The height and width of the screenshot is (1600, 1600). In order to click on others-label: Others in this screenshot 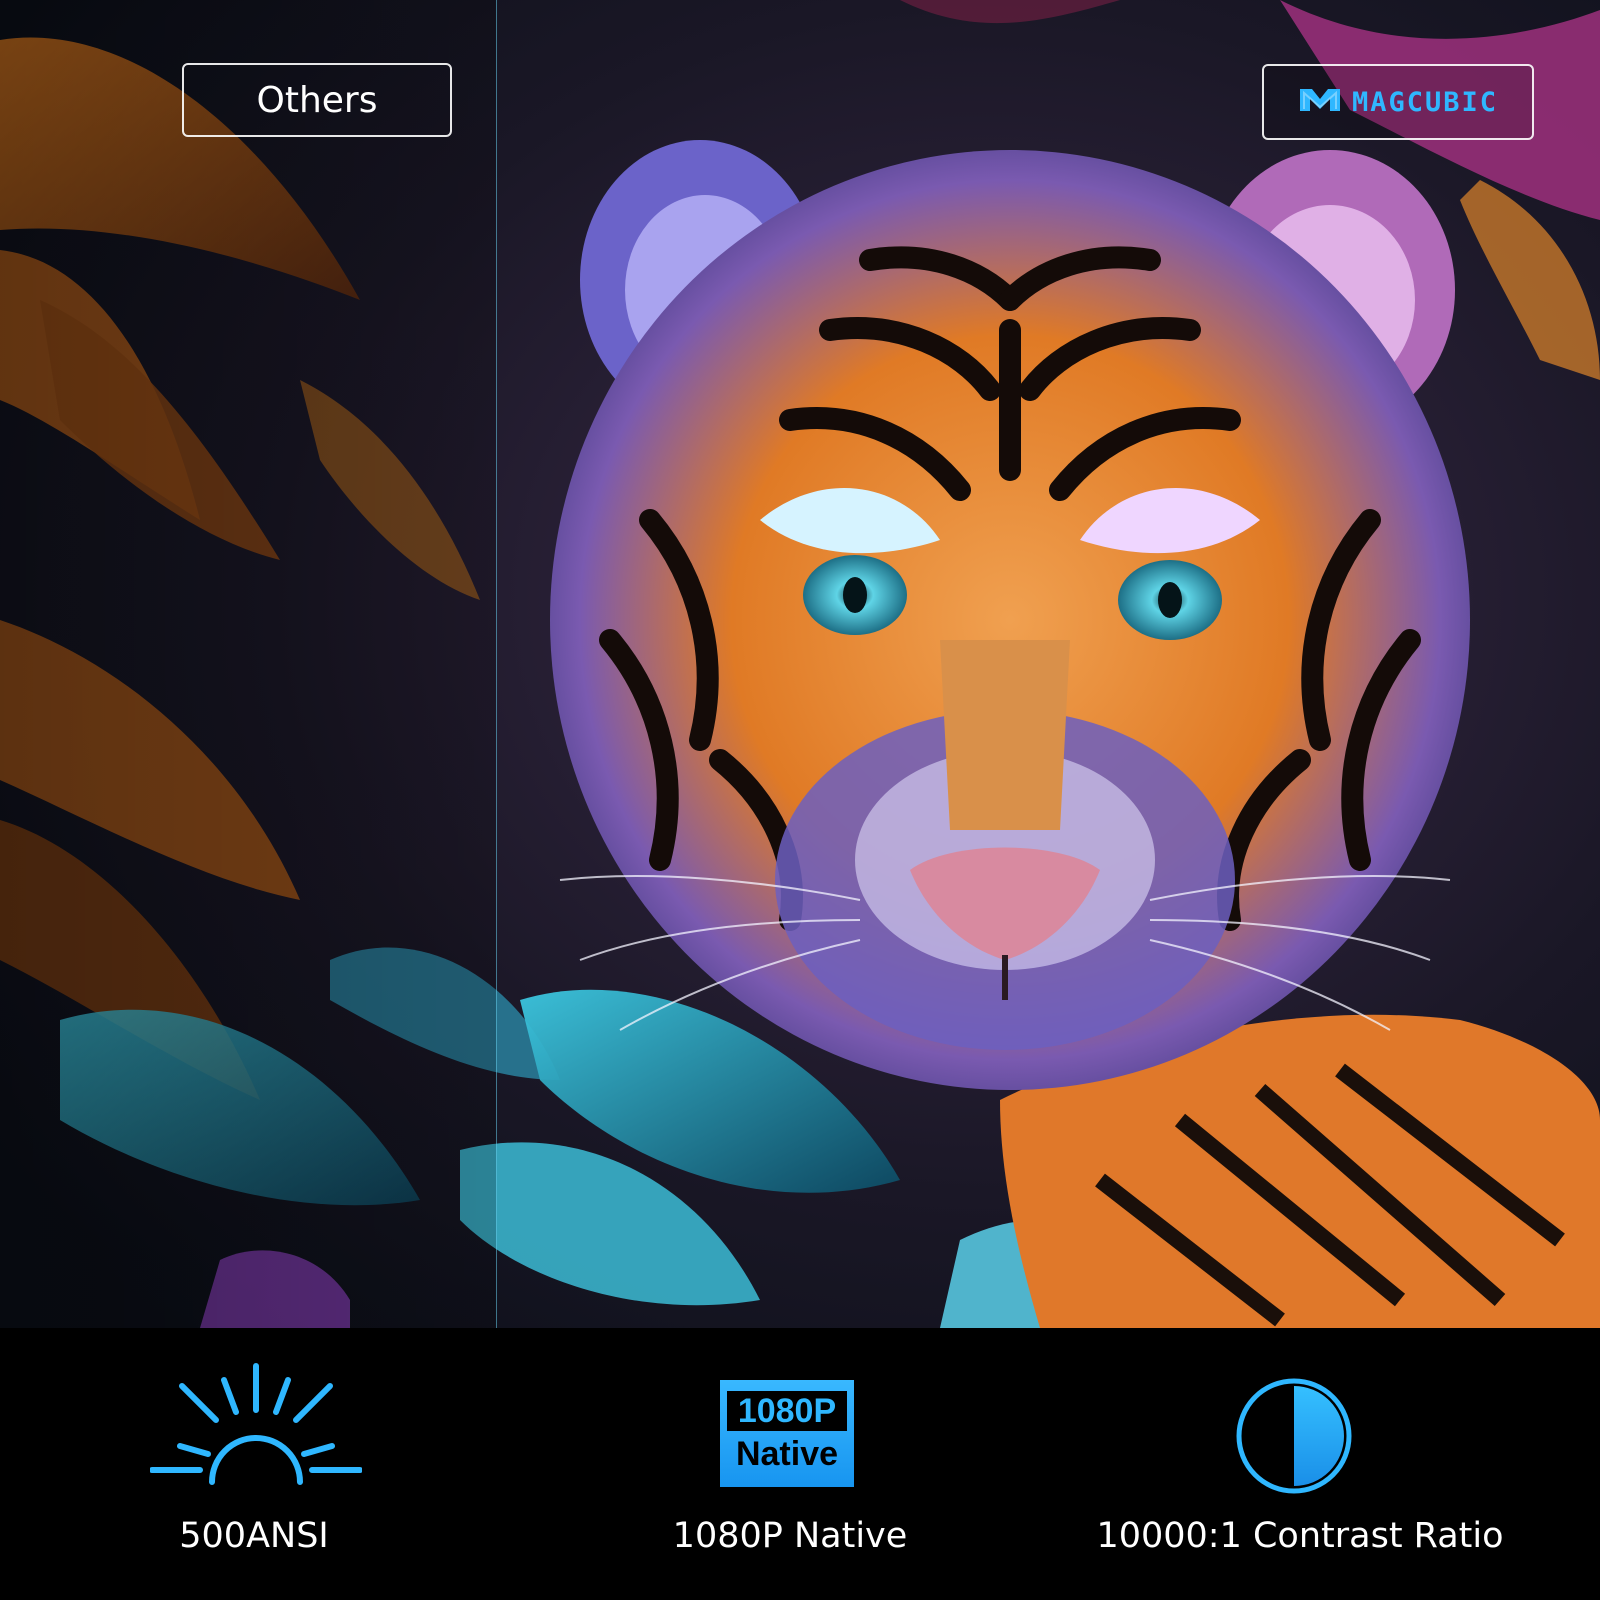, I will do `click(317, 100)`.